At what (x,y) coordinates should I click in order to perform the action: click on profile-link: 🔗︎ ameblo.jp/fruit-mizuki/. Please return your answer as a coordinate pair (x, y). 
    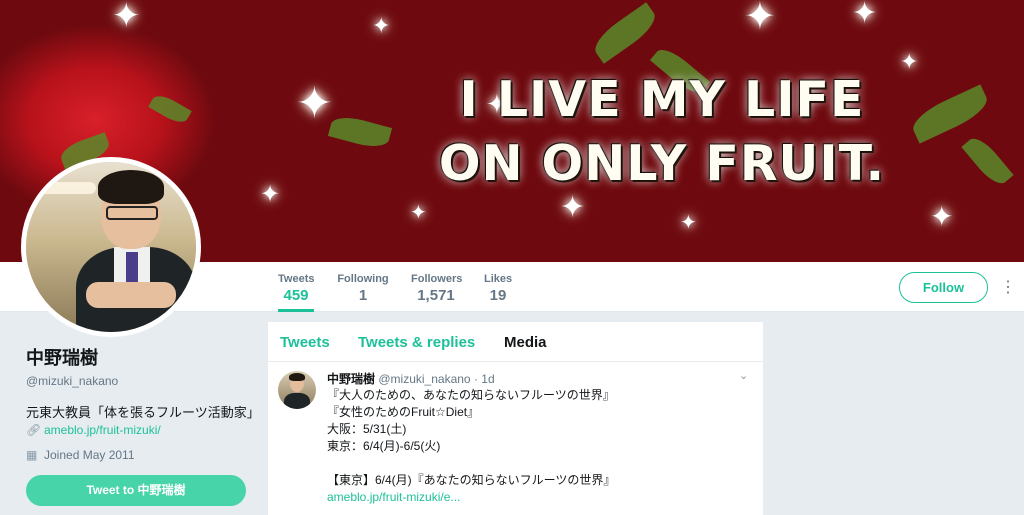
    Looking at the image, I should click on (93, 430).